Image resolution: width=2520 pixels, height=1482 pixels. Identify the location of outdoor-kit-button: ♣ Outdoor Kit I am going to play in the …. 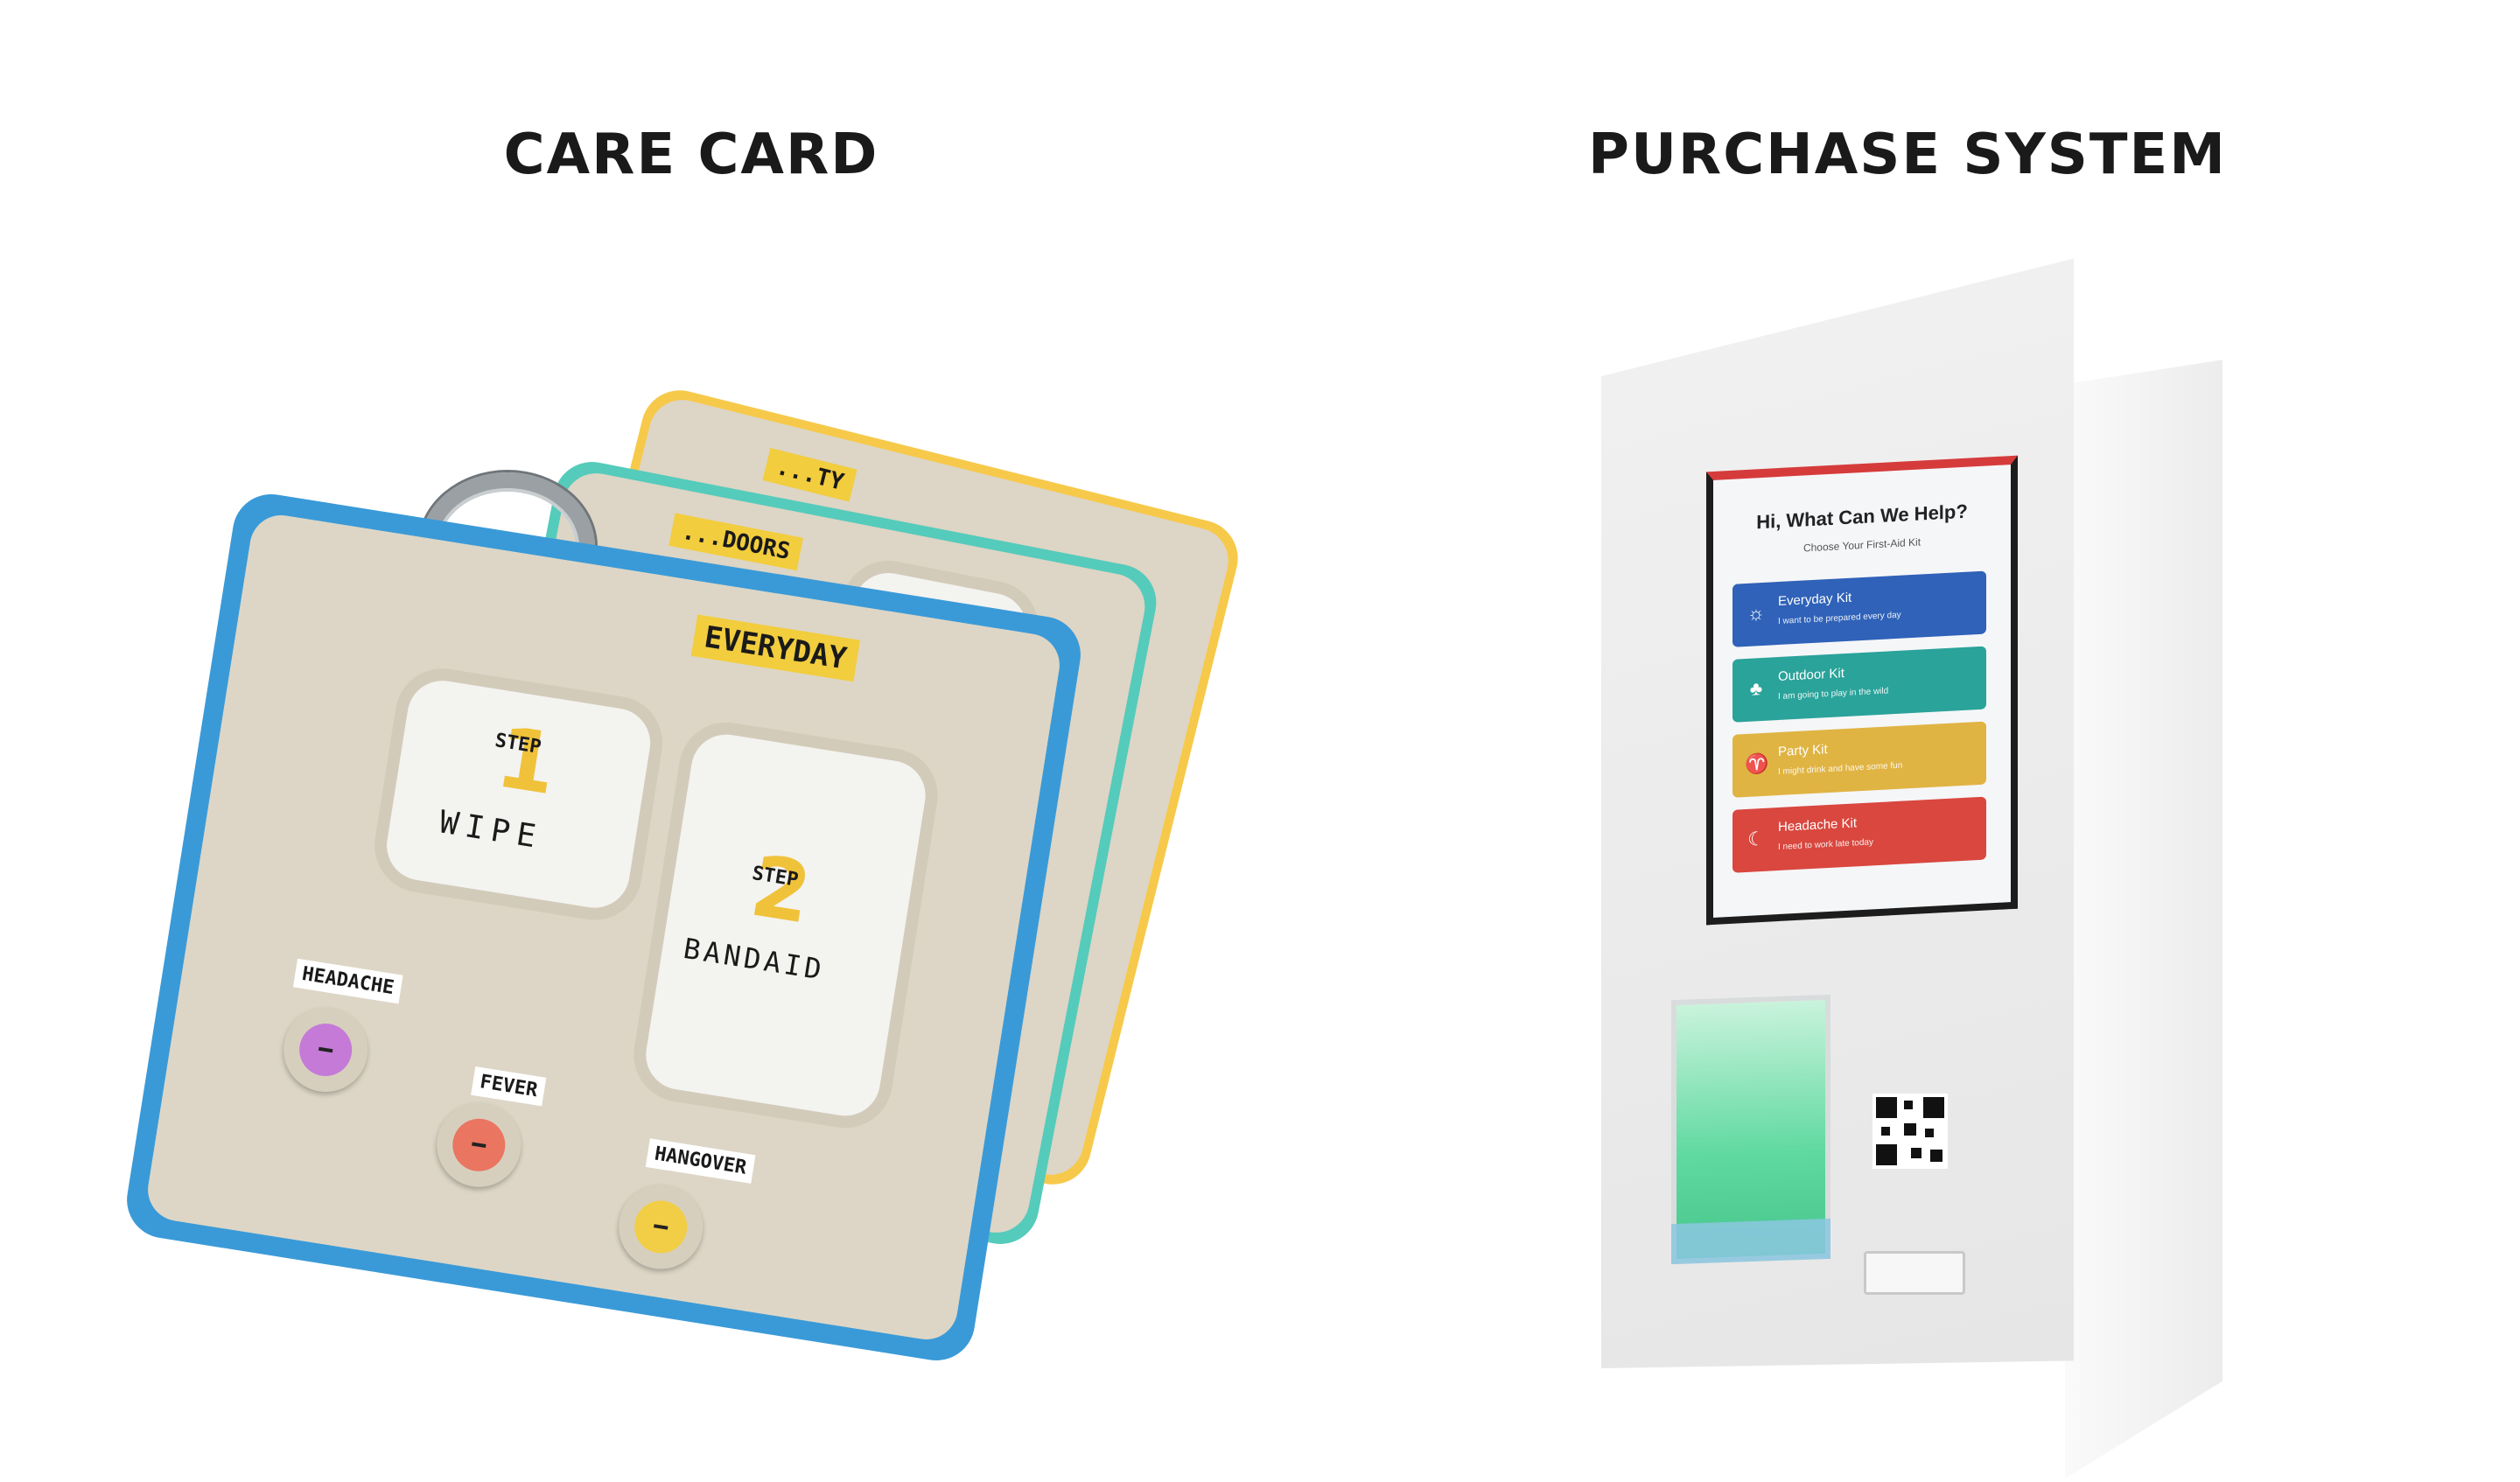
(1859, 684).